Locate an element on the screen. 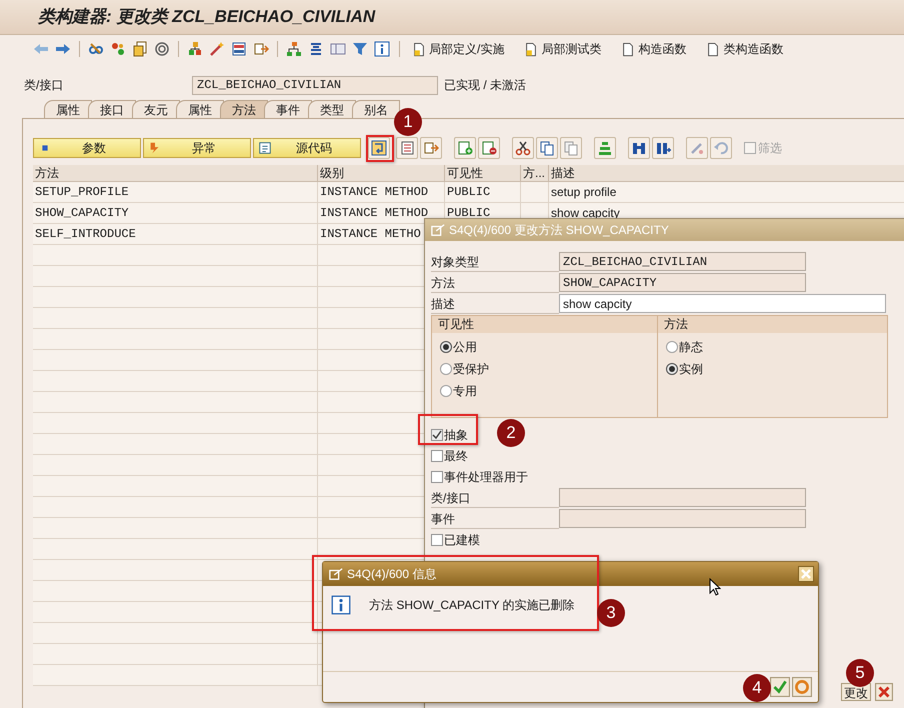 The width and height of the screenshot is (904, 708). tab: 类型 is located at coordinates (332, 109).